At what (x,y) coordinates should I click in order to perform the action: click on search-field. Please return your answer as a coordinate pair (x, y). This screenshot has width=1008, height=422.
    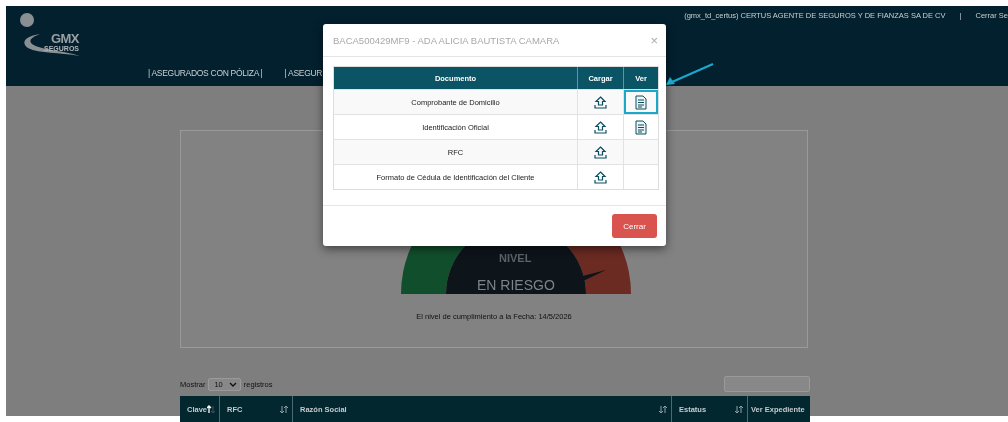
    Looking at the image, I should click on (767, 384).